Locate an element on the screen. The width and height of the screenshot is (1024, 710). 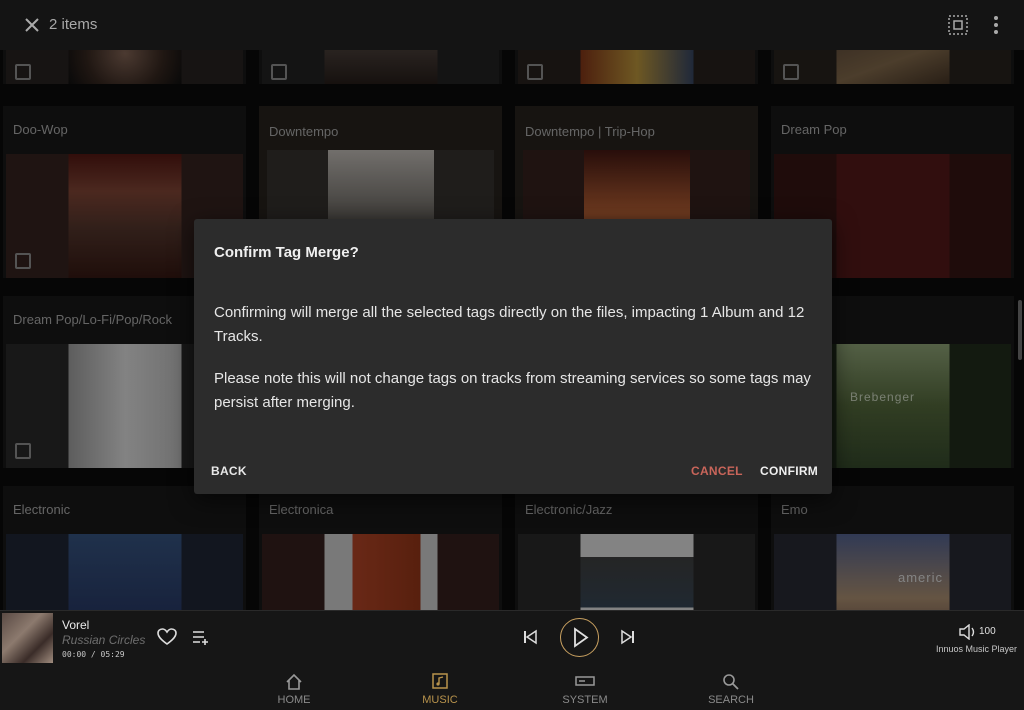
playback-time: 00:00 / 05:29 is located at coordinates (93, 654).